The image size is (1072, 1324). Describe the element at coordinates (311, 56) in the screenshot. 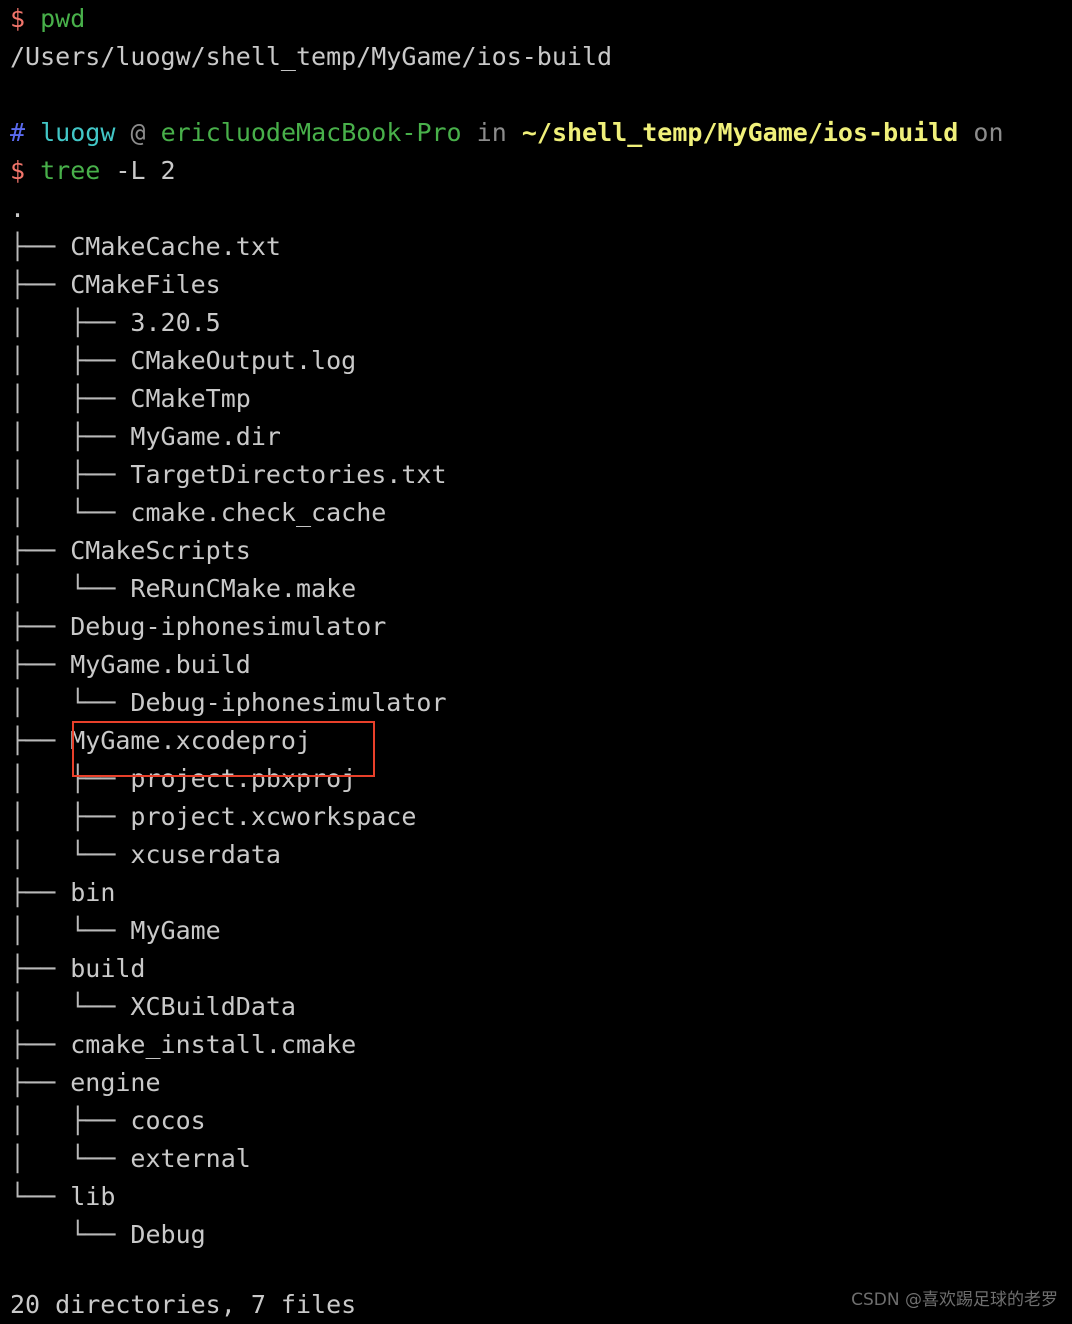

I see `cwd-path-text: /Users/luogw/shell_temp/MyGame/ios-build` at that location.